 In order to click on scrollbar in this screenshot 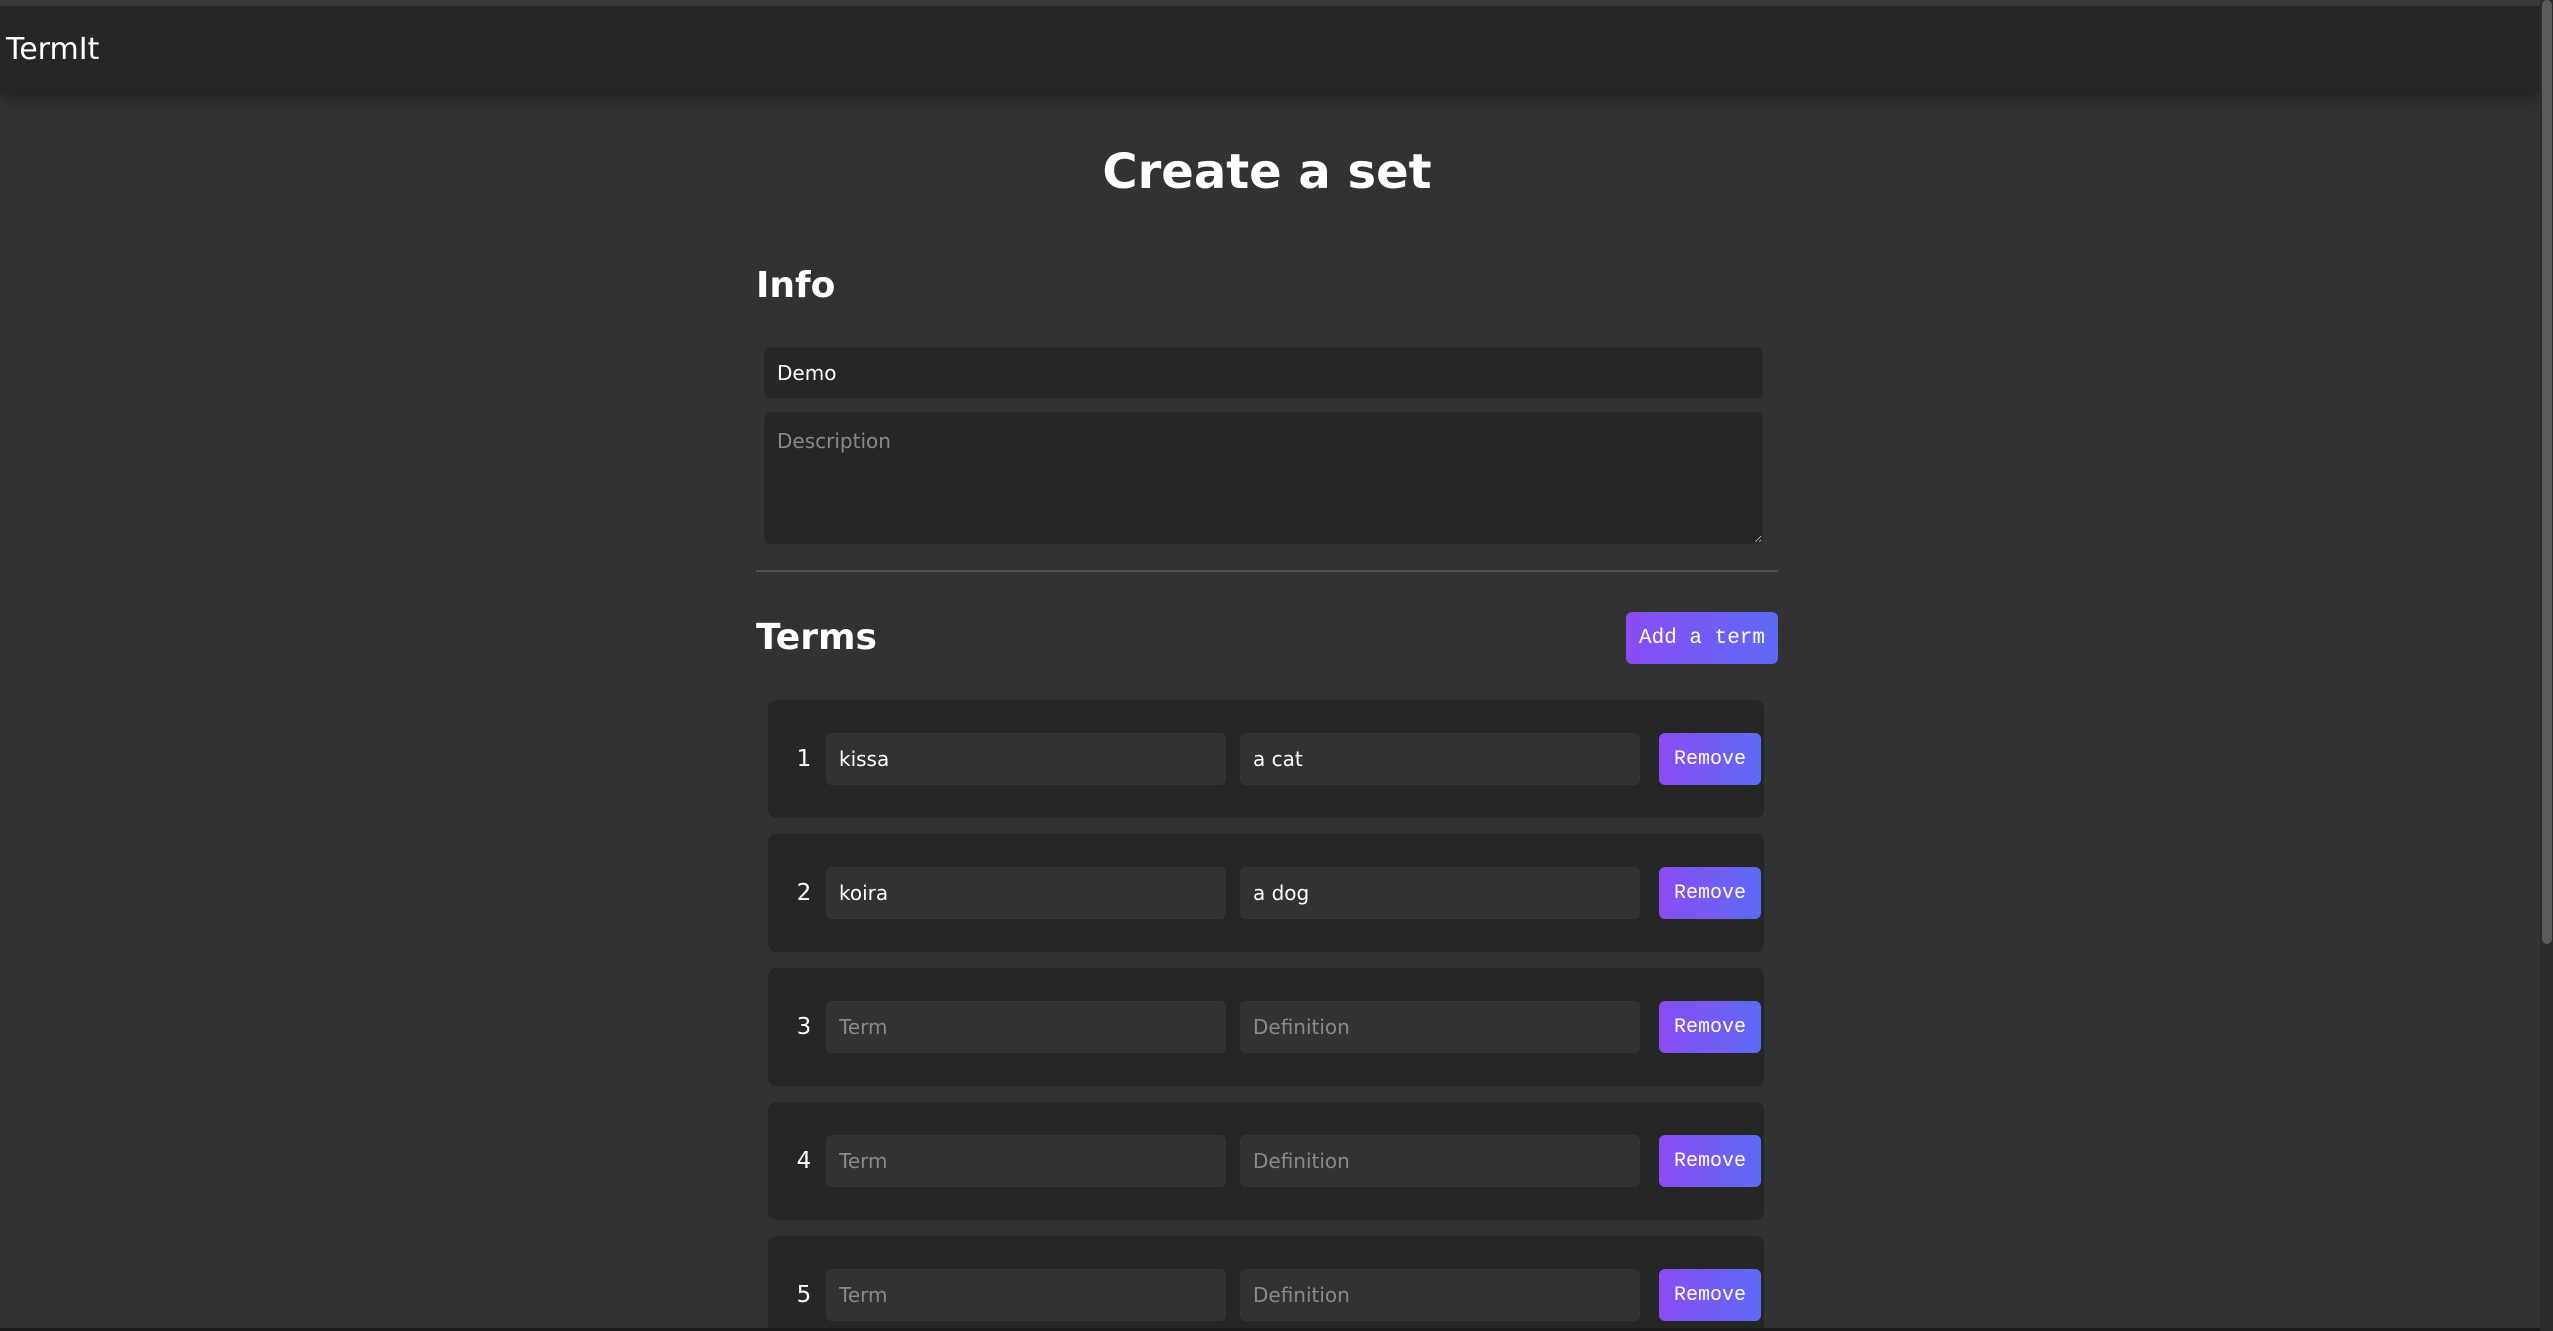, I will do `click(2546, 665)`.